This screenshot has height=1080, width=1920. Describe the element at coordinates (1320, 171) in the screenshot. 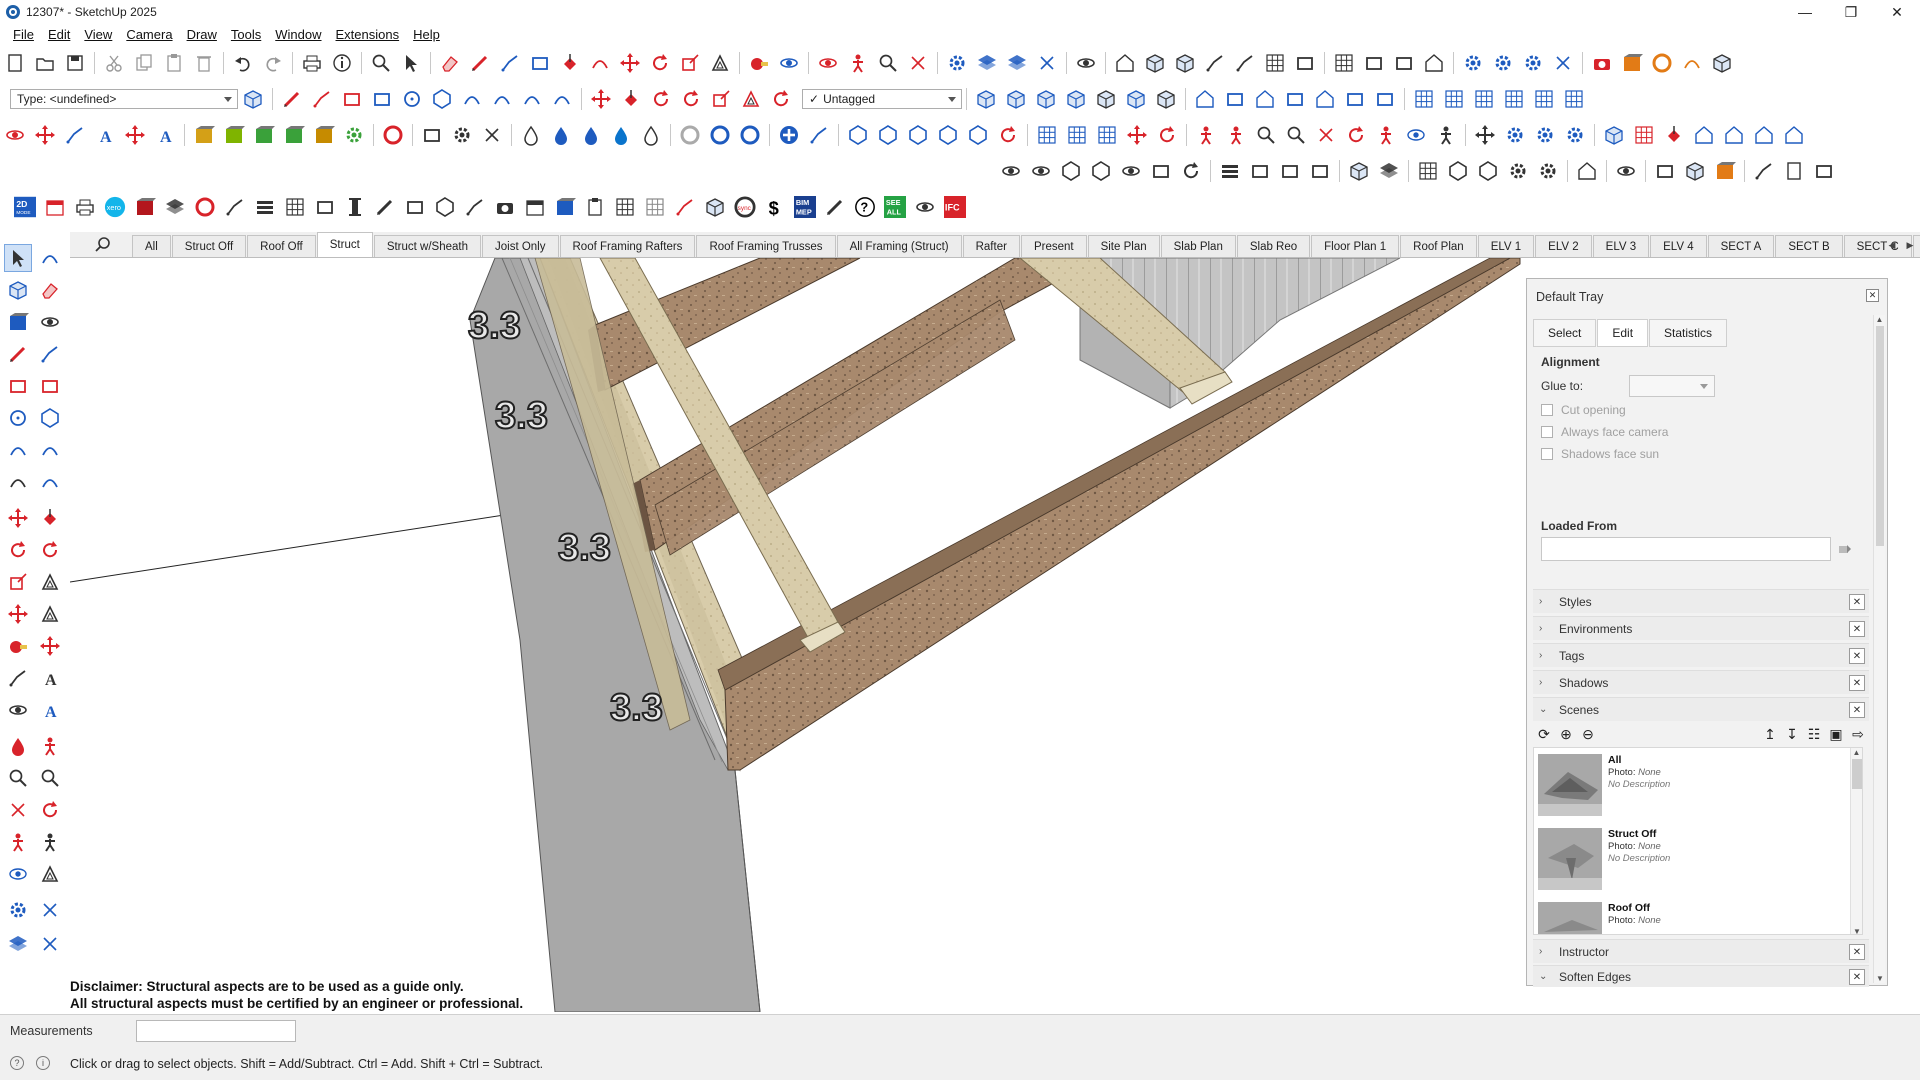

I see `shelf-4-icon` at that location.